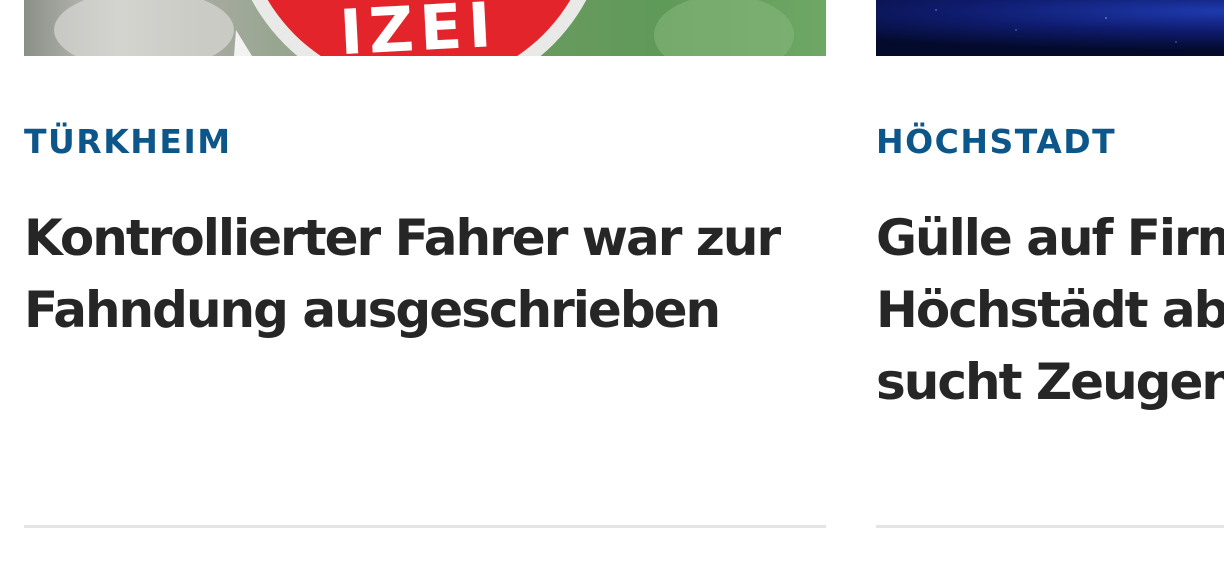  I want to click on article-location: TÜRKHEIM, so click(128, 142).